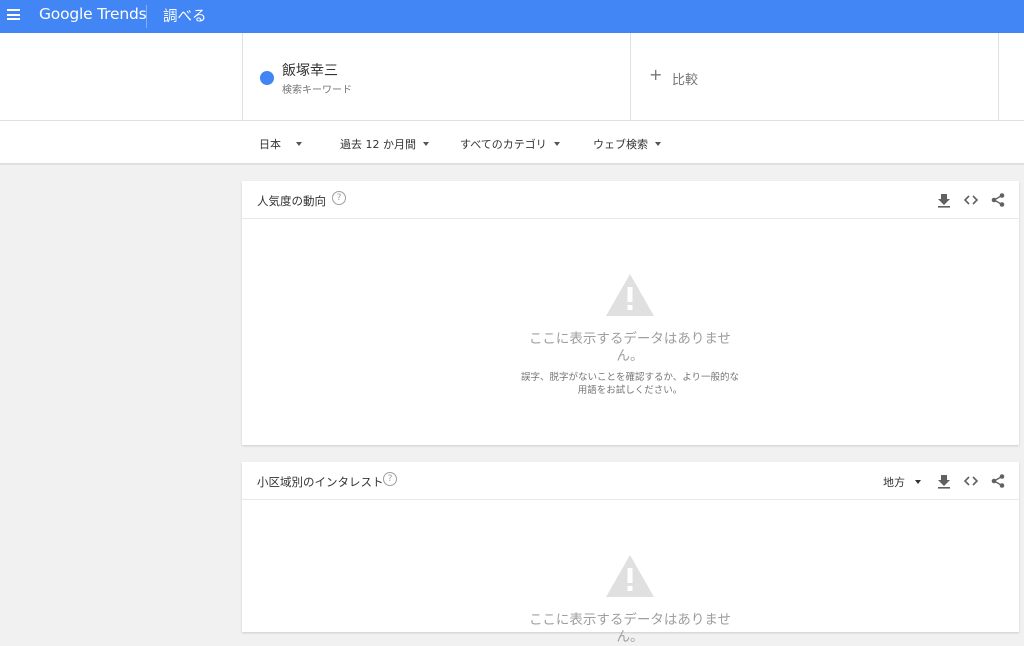  What do you see at coordinates (310, 70) in the screenshot?
I see `search-term: 飯塚幸三` at bounding box center [310, 70].